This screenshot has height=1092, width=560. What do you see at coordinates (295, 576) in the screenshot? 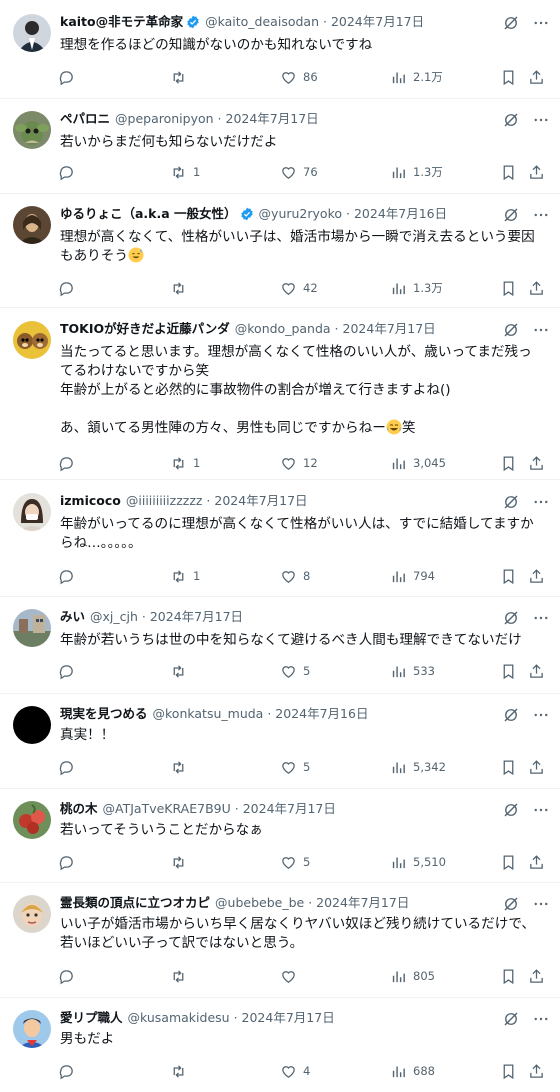
I see `like-button: 8` at bounding box center [295, 576].